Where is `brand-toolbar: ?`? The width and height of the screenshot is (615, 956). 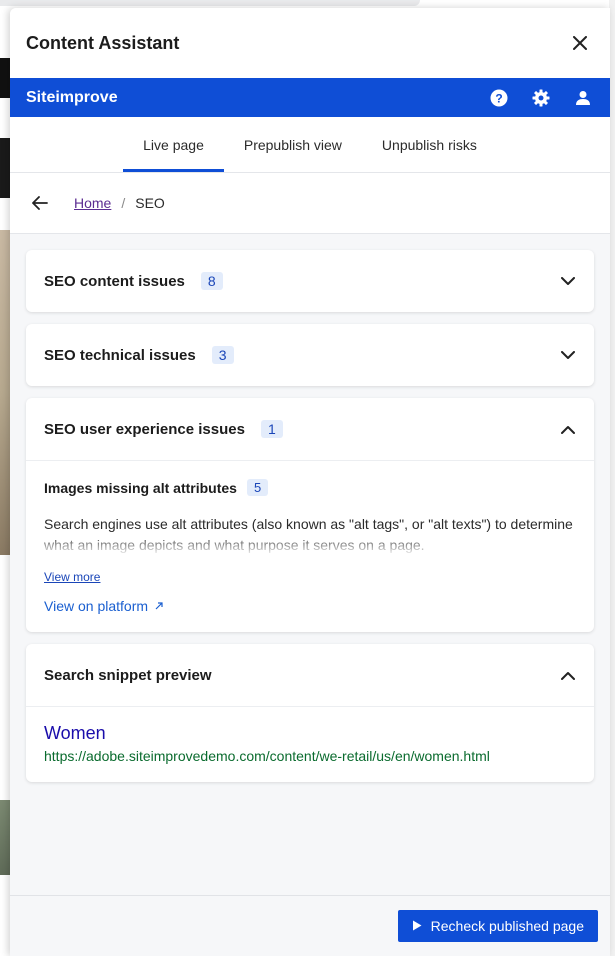 brand-toolbar: ? is located at coordinates (541, 98).